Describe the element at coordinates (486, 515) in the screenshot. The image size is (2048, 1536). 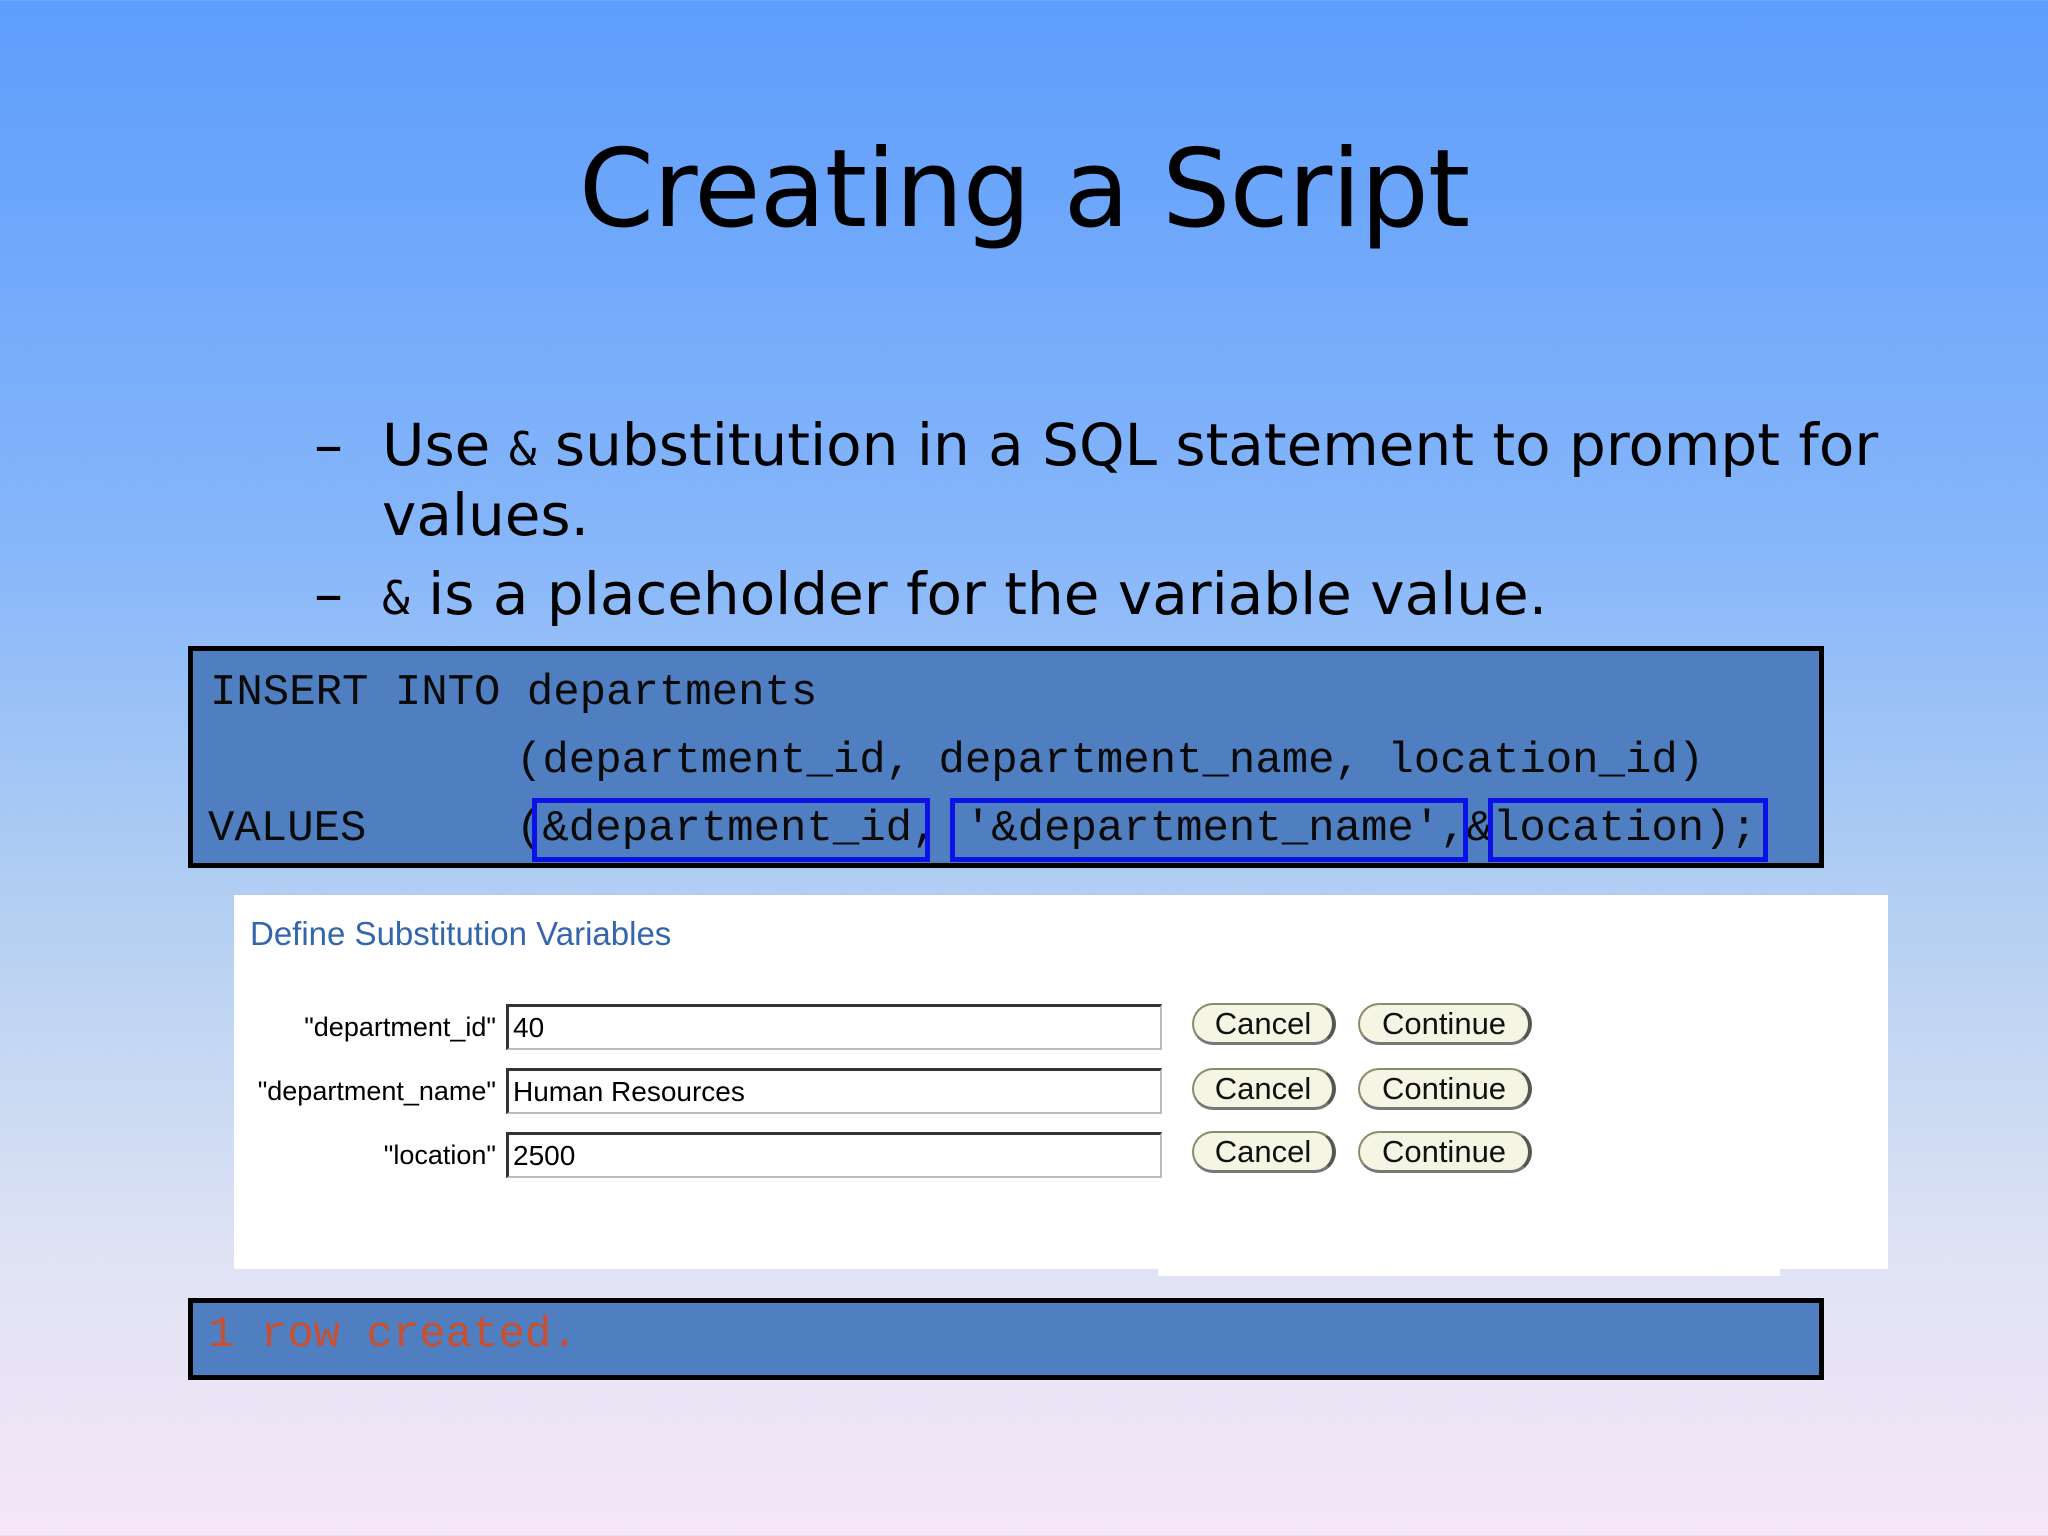
I see `bullet-text-part: values.` at that location.